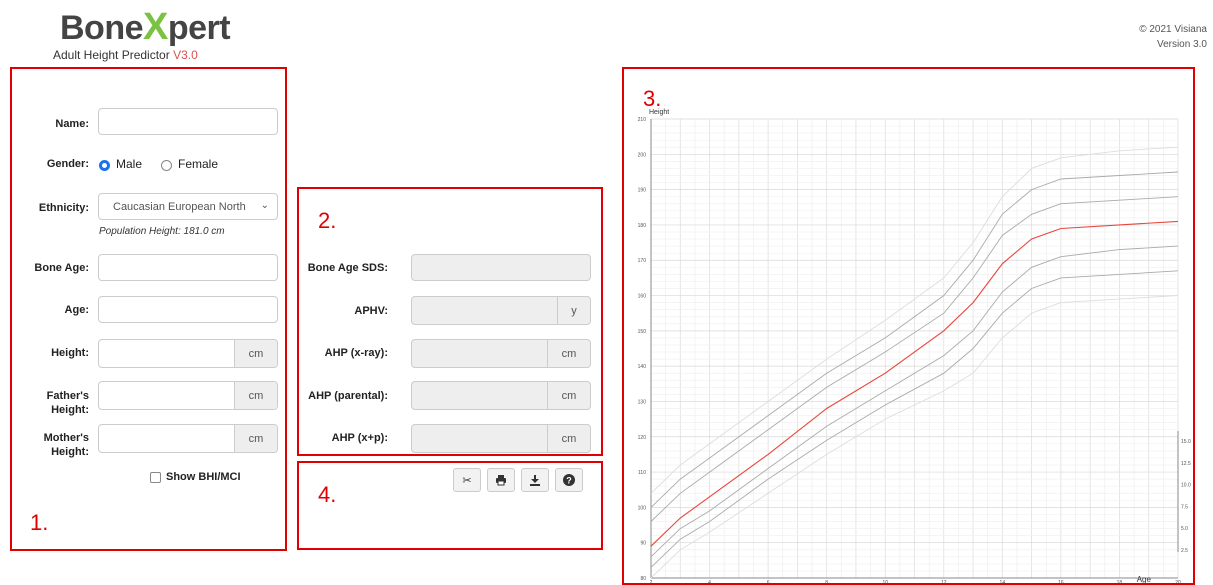 The image size is (1213, 585). Describe the element at coordinates (643, 579) in the screenshot. I see `y-tick-label: 80` at that location.